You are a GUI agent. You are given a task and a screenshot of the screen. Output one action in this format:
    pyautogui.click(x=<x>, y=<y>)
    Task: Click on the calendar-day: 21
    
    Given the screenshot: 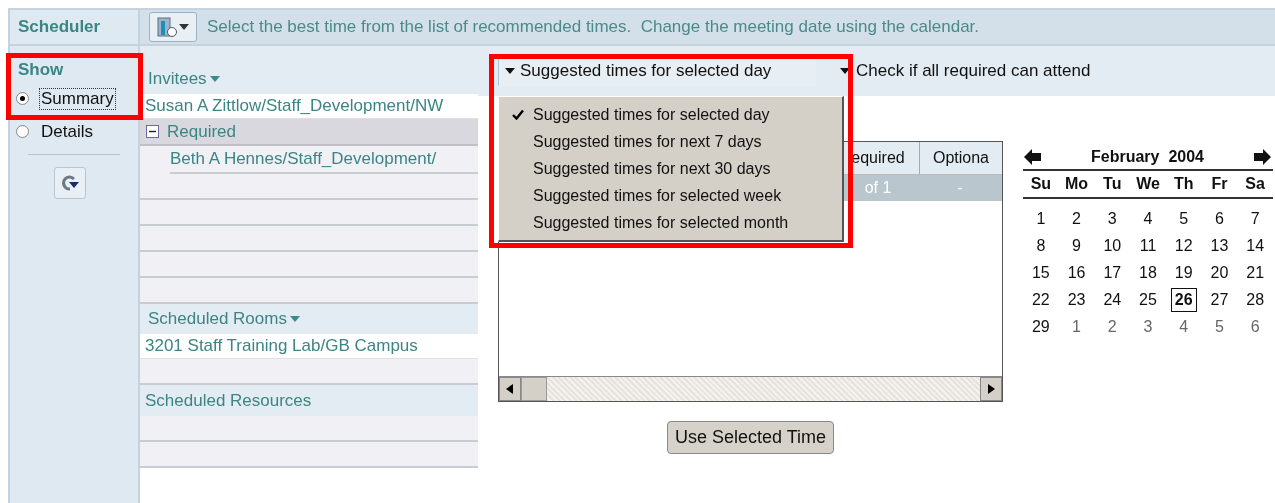 What is the action you would take?
    pyautogui.click(x=1255, y=273)
    